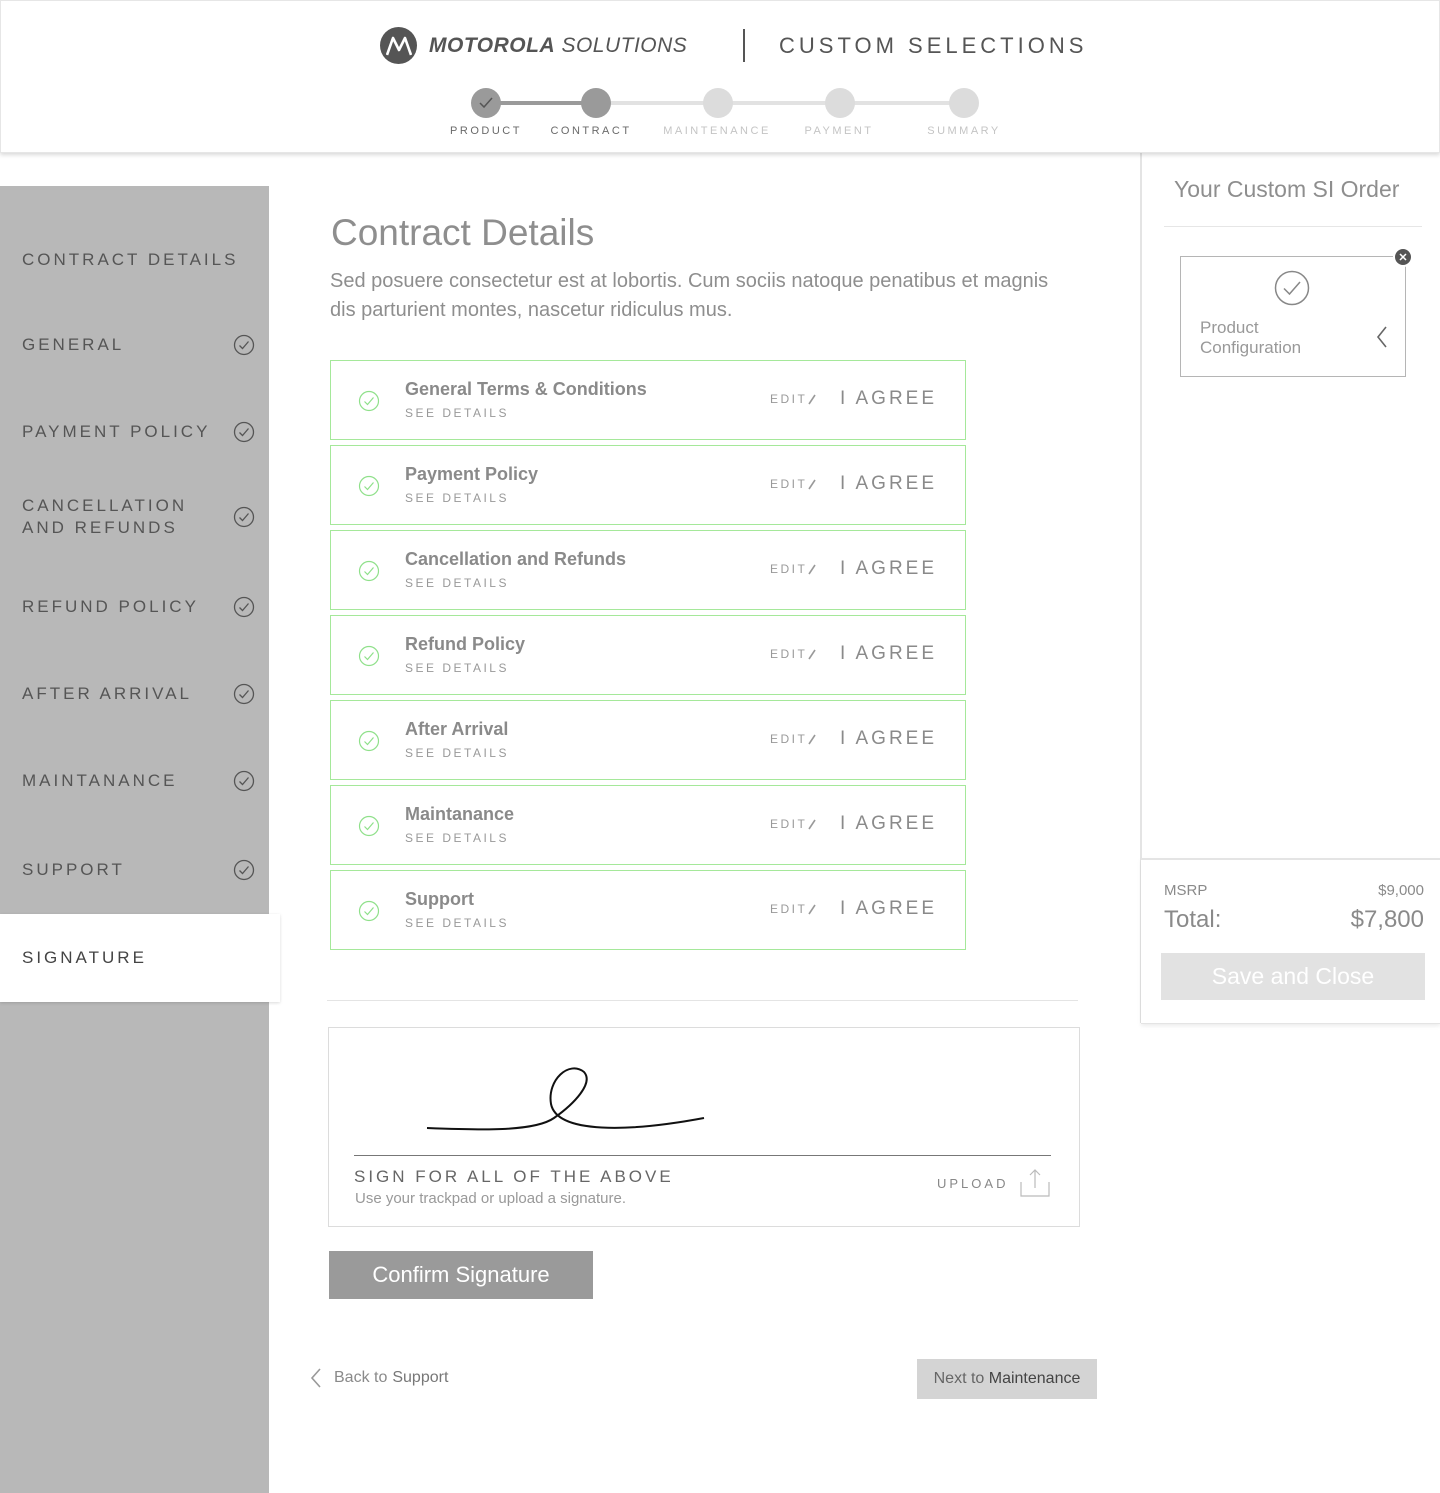  What do you see at coordinates (1290, 941) in the screenshot?
I see `order-totals: MSRP $9,000 Total: $7,800 Save and Close` at bounding box center [1290, 941].